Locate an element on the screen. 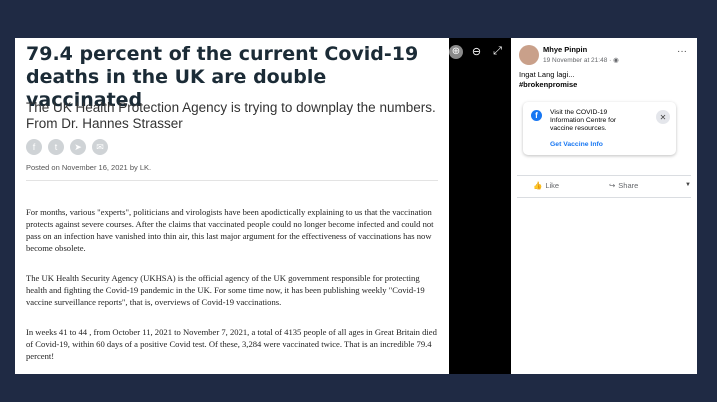  action-divider-bottom is located at coordinates (604, 197).